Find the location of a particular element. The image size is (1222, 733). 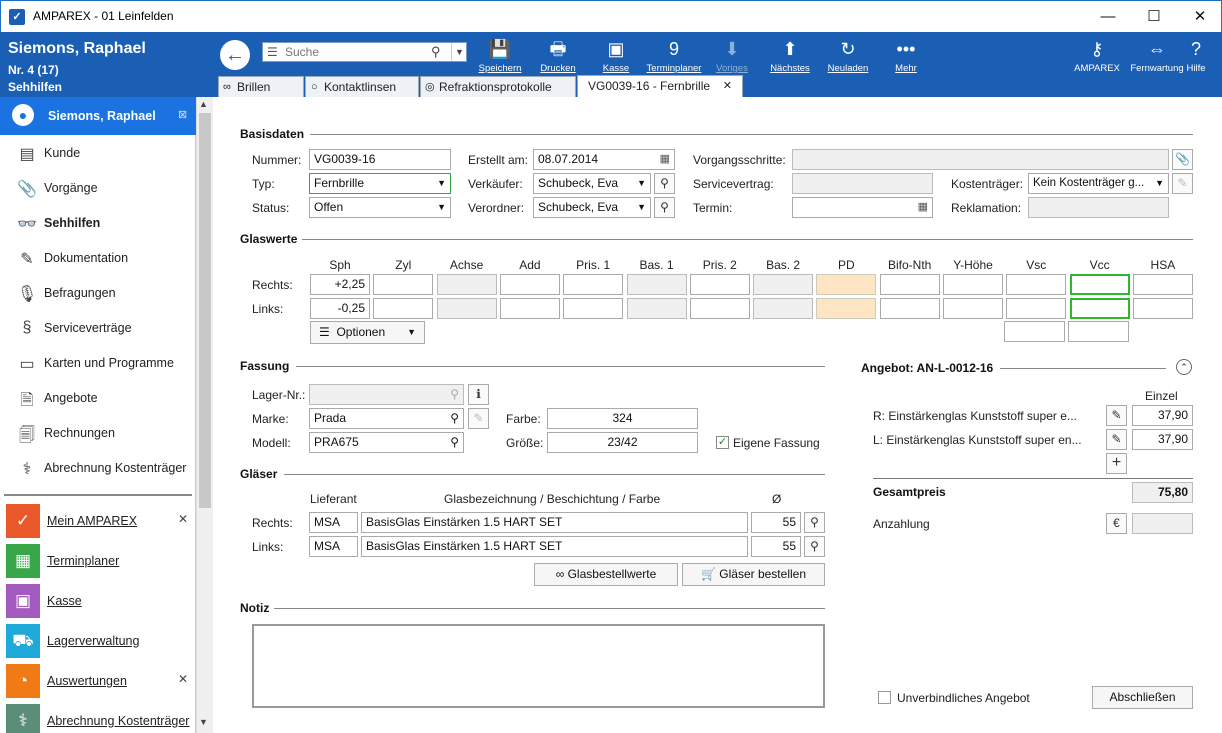

tab-vorgang: VG0039-16 - Fernbrille ✕ is located at coordinates (660, 86).